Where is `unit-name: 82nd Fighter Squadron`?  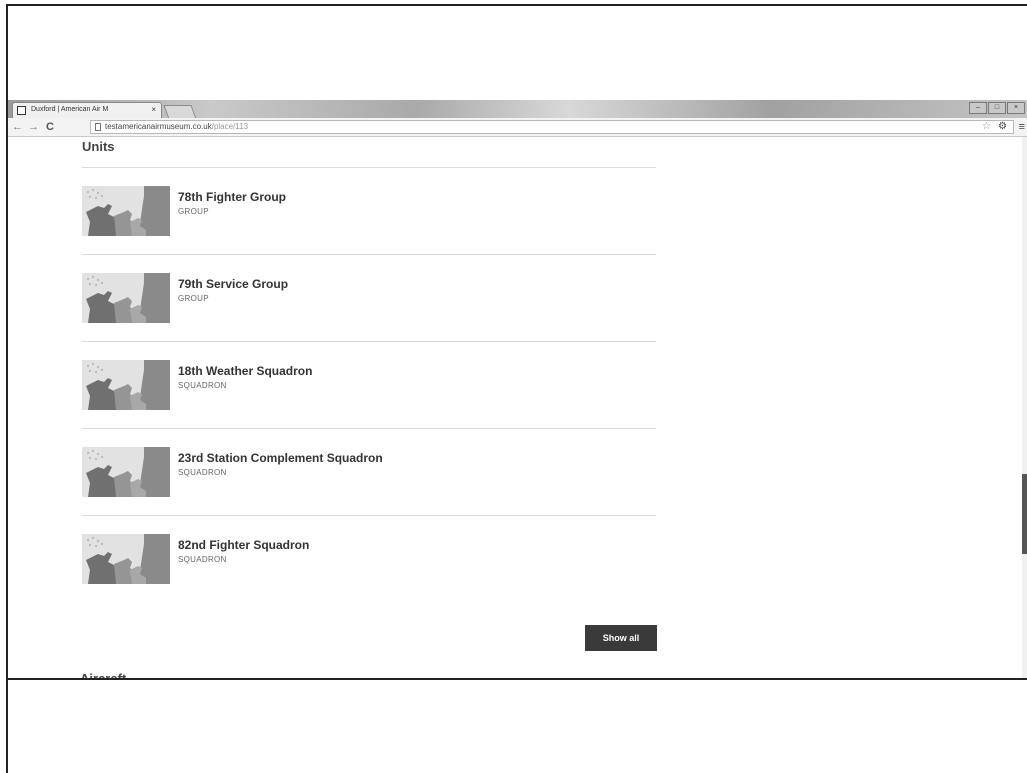 unit-name: 82nd Fighter Squadron is located at coordinates (243, 545).